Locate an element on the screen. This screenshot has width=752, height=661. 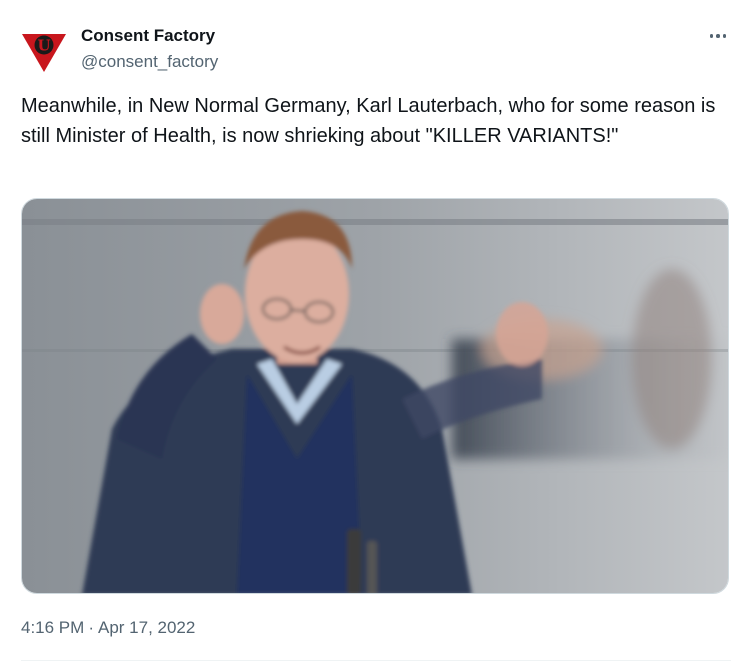
more-horizontal-icon is located at coordinates (711, 36).